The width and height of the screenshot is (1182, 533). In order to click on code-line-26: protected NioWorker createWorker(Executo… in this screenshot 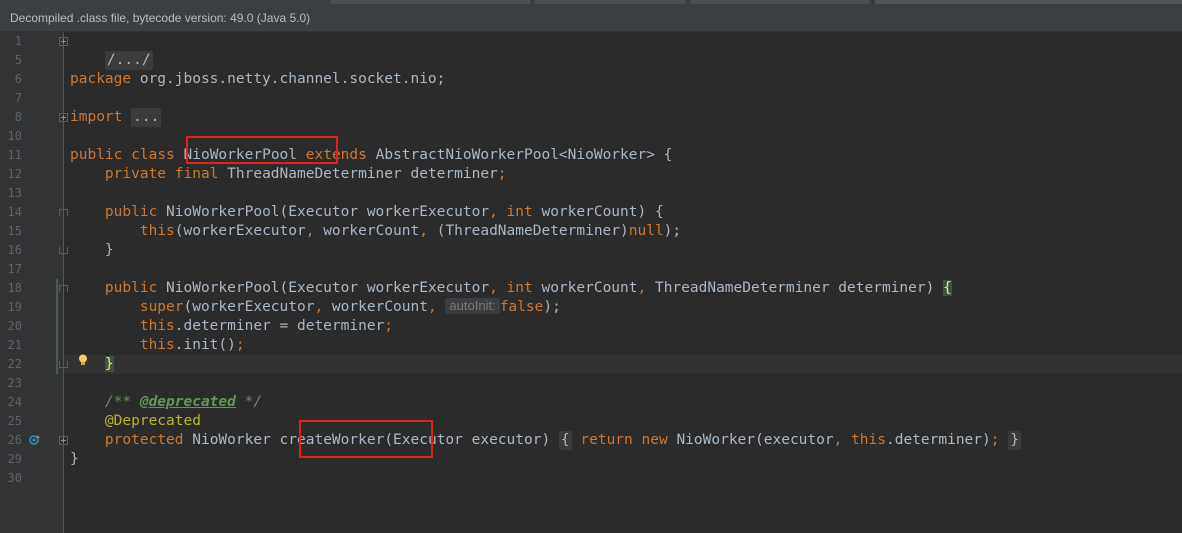, I will do `click(545, 440)`.